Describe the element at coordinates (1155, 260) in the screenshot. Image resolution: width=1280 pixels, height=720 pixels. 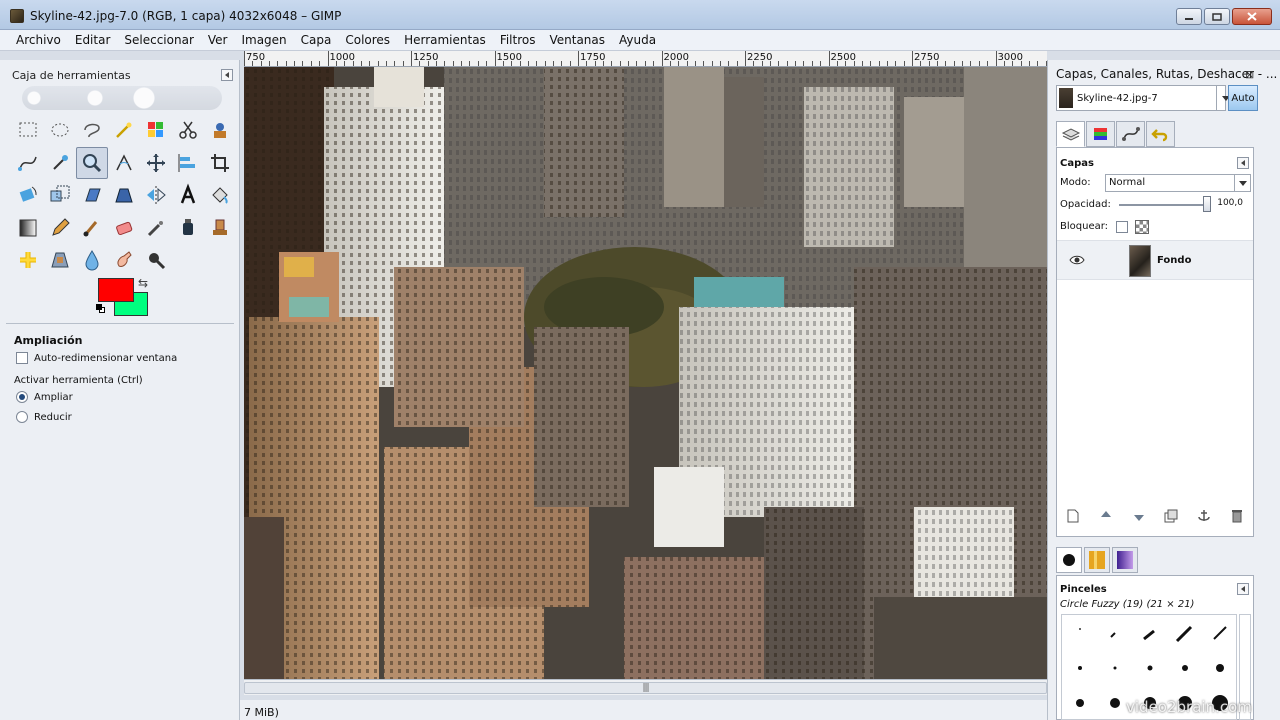
I see `layer-row: Fondo` at that location.